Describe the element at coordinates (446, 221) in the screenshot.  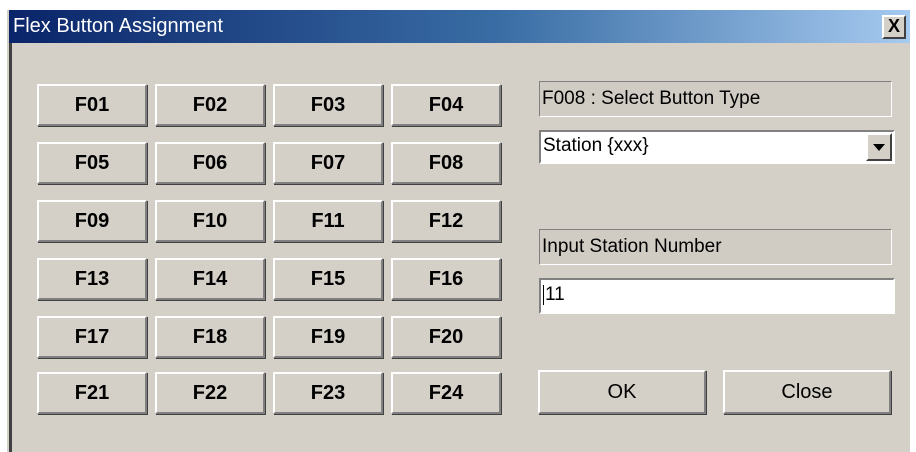
I see `flex-button-f12: F12` at that location.